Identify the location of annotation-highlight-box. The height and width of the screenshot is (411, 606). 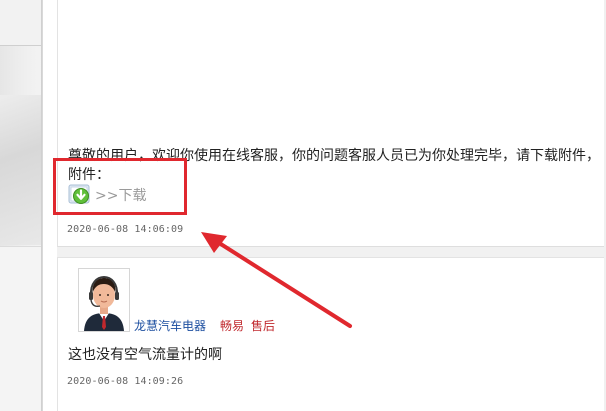
(120, 186).